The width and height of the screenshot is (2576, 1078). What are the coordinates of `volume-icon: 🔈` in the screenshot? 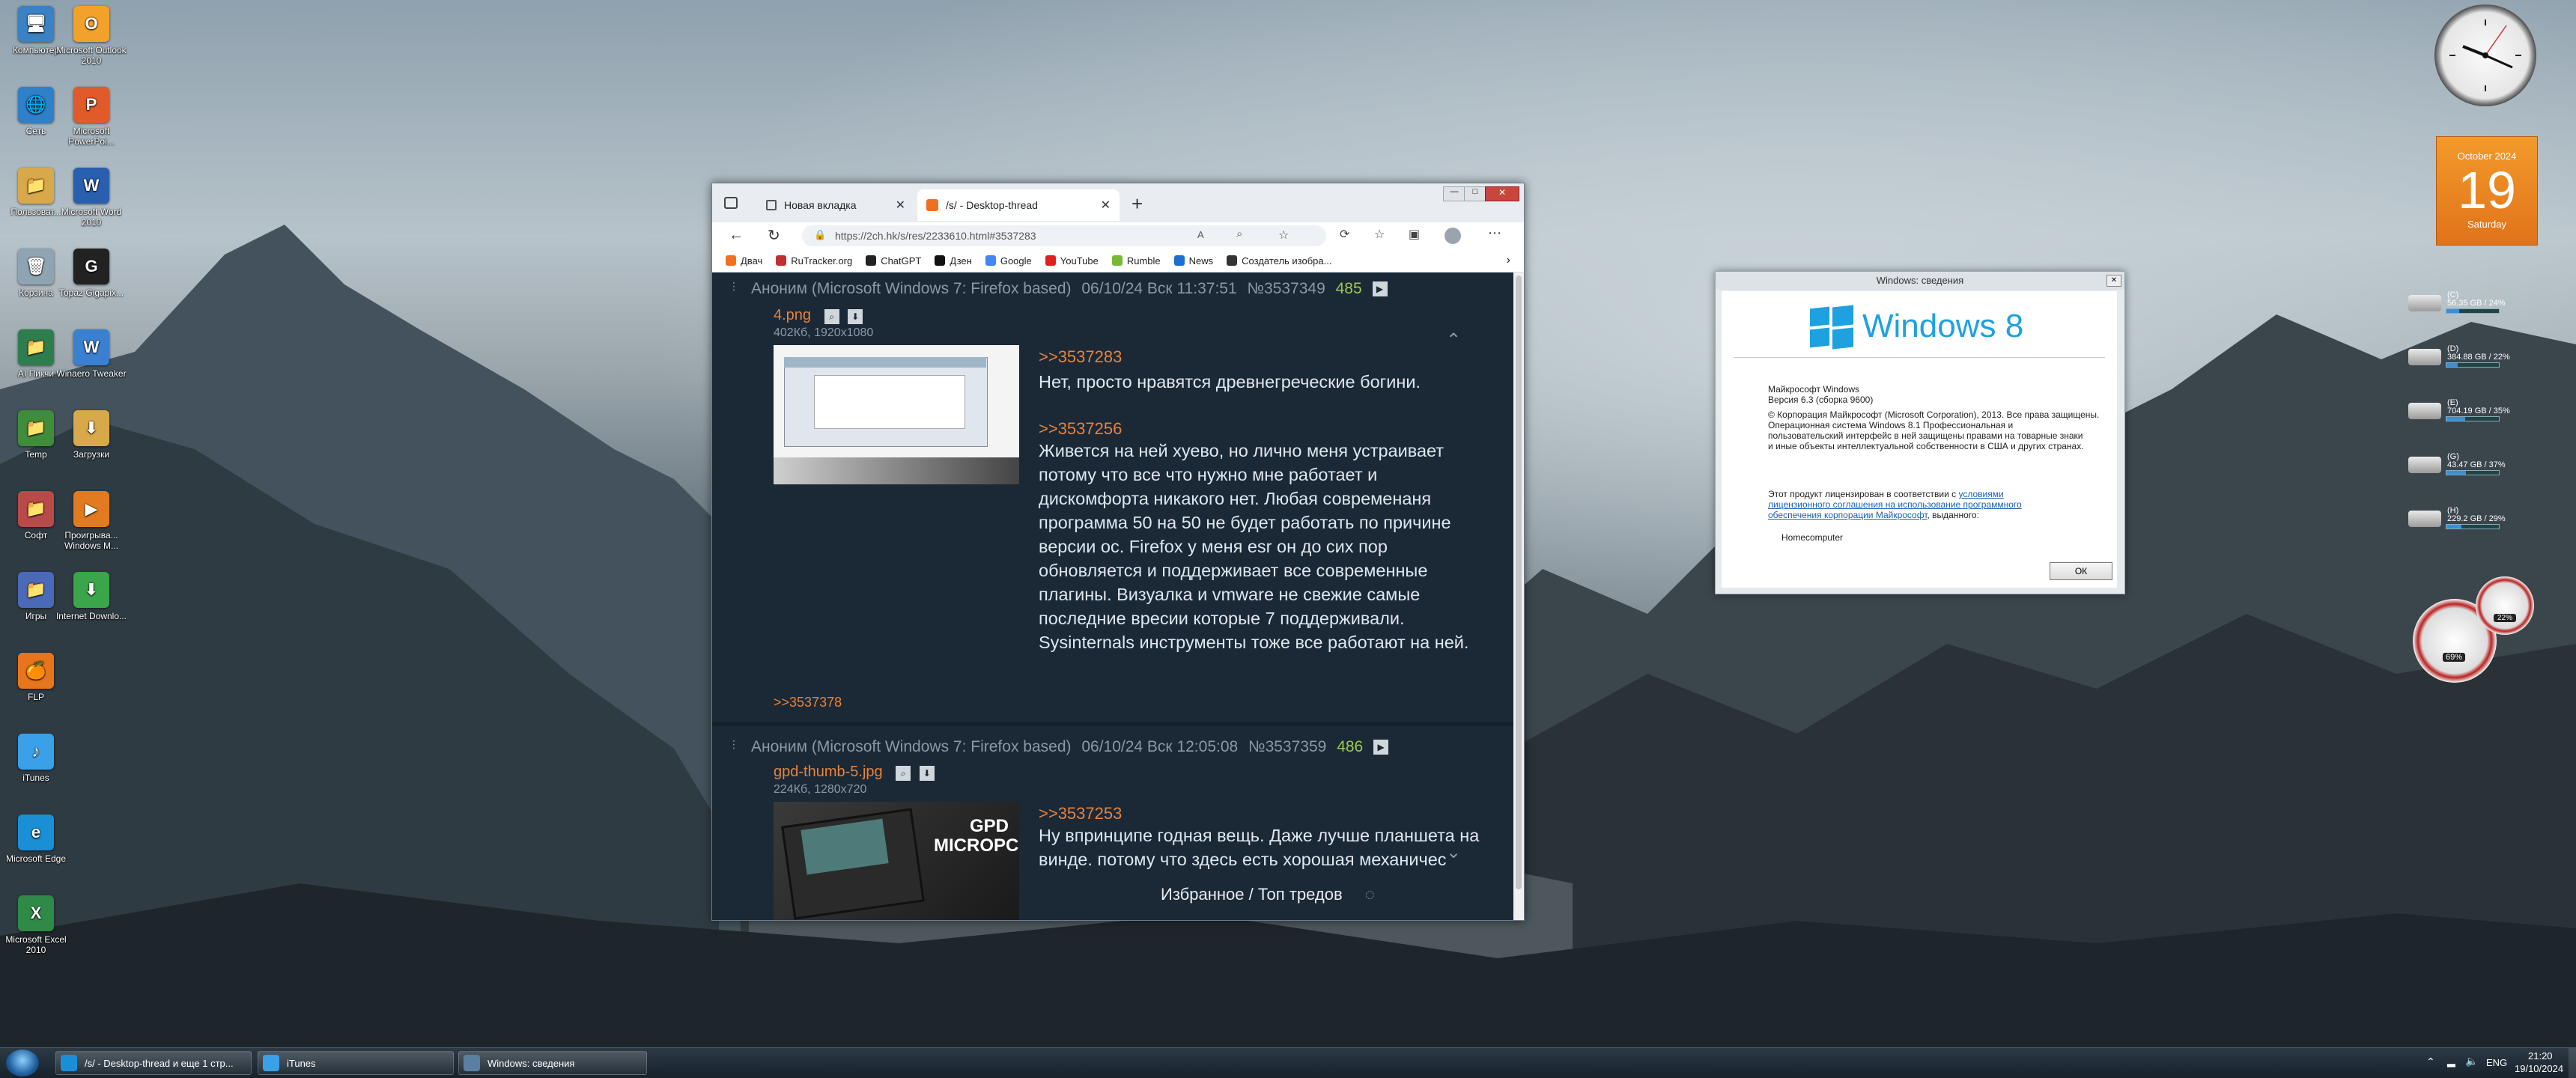 It's located at (2471, 1061).